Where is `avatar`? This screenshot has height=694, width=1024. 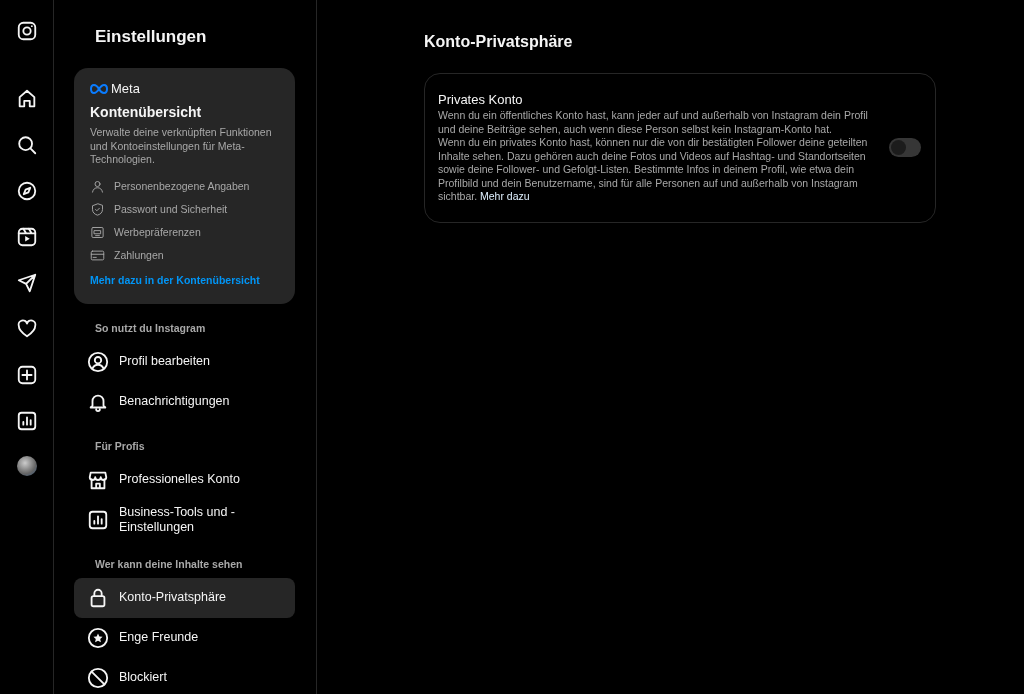
avatar is located at coordinates (26, 466).